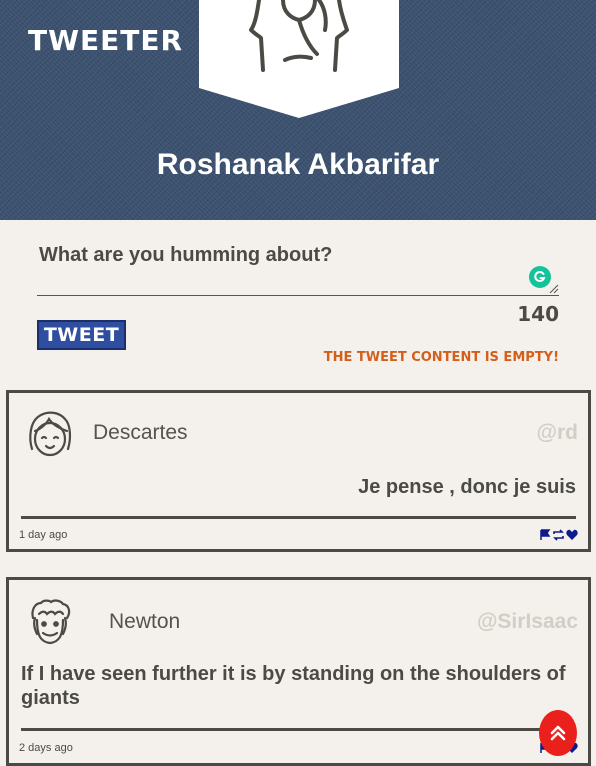 This screenshot has height=766, width=596. What do you see at coordinates (538, 314) in the screenshot?
I see `char-counter: 140` at bounding box center [538, 314].